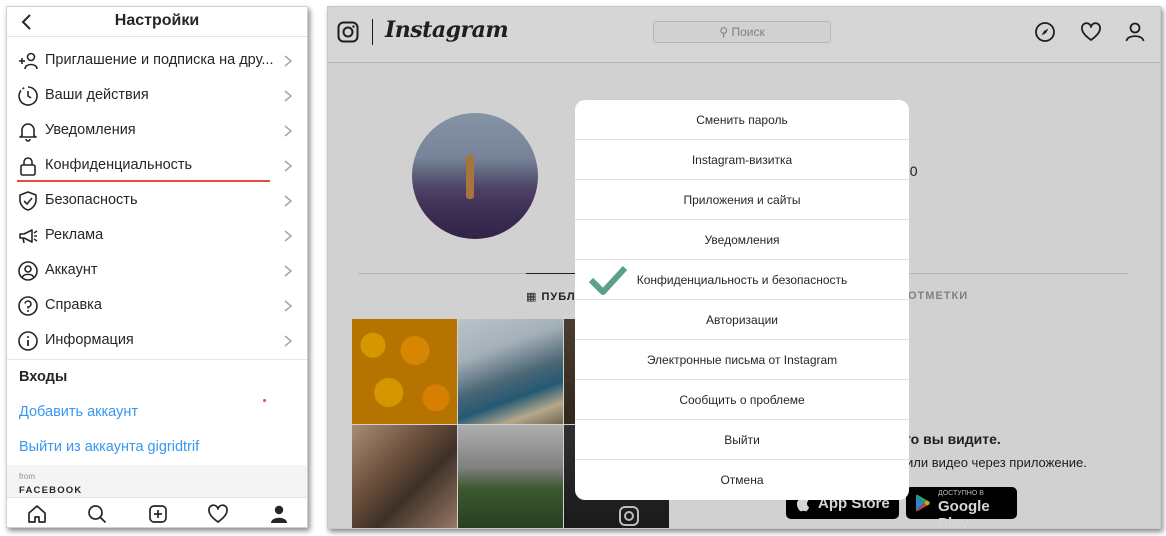 The height and width of the screenshot is (536, 1166). I want to click on create-icon, so click(158, 514).